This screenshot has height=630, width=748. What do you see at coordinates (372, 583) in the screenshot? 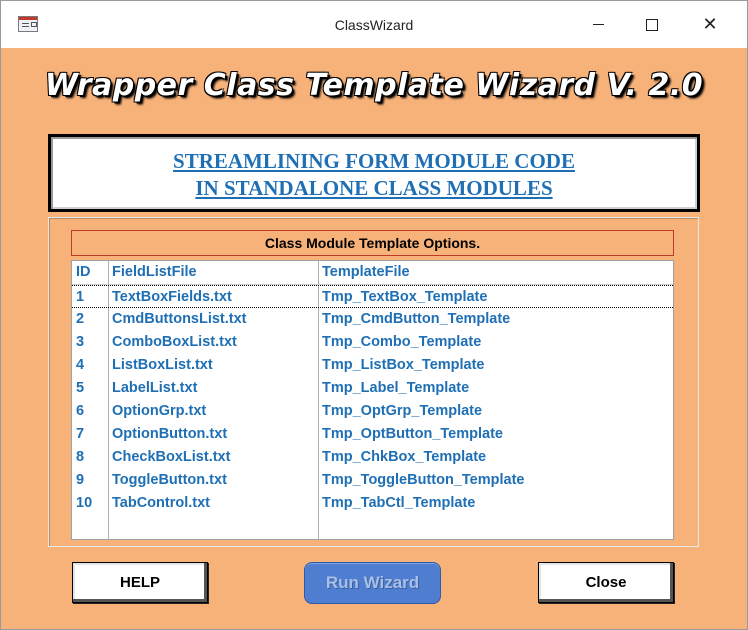
I see `run-wizard-button: Run Wizard` at bounding box center [372, 583].